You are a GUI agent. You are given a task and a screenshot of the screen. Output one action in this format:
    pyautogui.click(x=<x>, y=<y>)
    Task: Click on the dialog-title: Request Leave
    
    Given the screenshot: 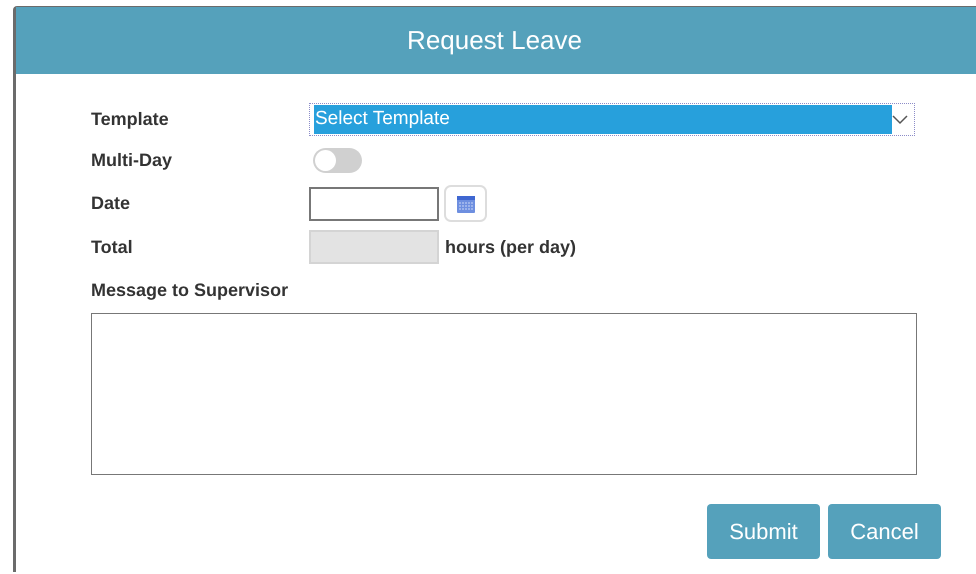 What is the action you would take?
    pyautogui.click(x=494, y=40)
    